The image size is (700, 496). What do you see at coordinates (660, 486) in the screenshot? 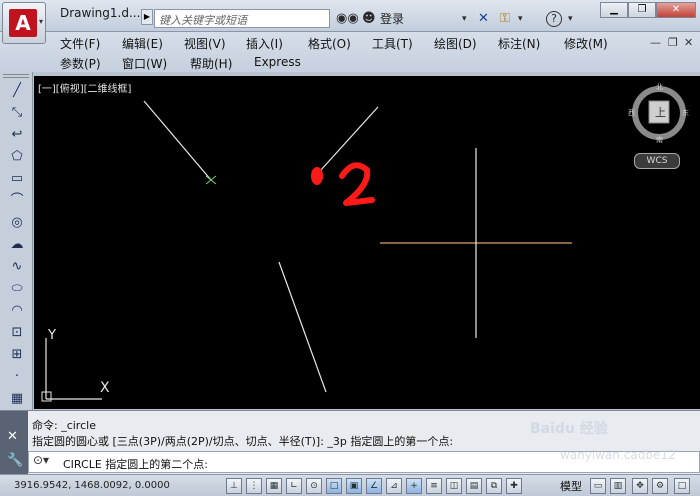
I see `workspace-icon: ⚙` at bounding box center [660, 486].